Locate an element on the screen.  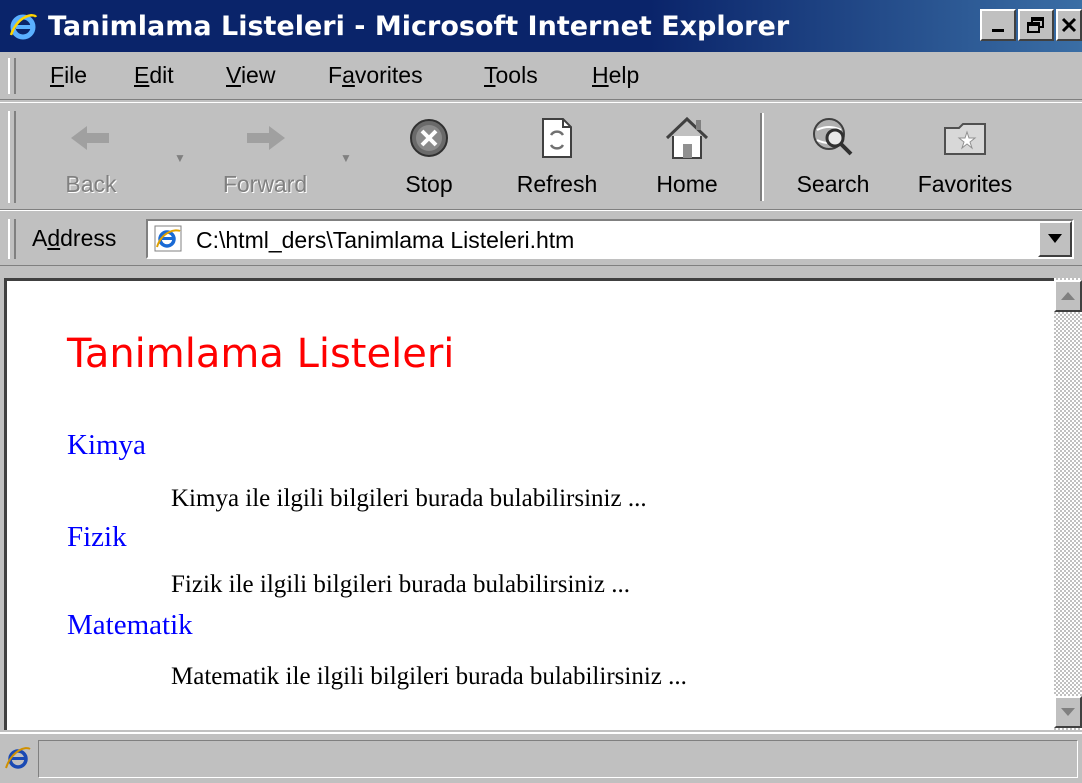
close-button is located at coordinates (1069, 25).